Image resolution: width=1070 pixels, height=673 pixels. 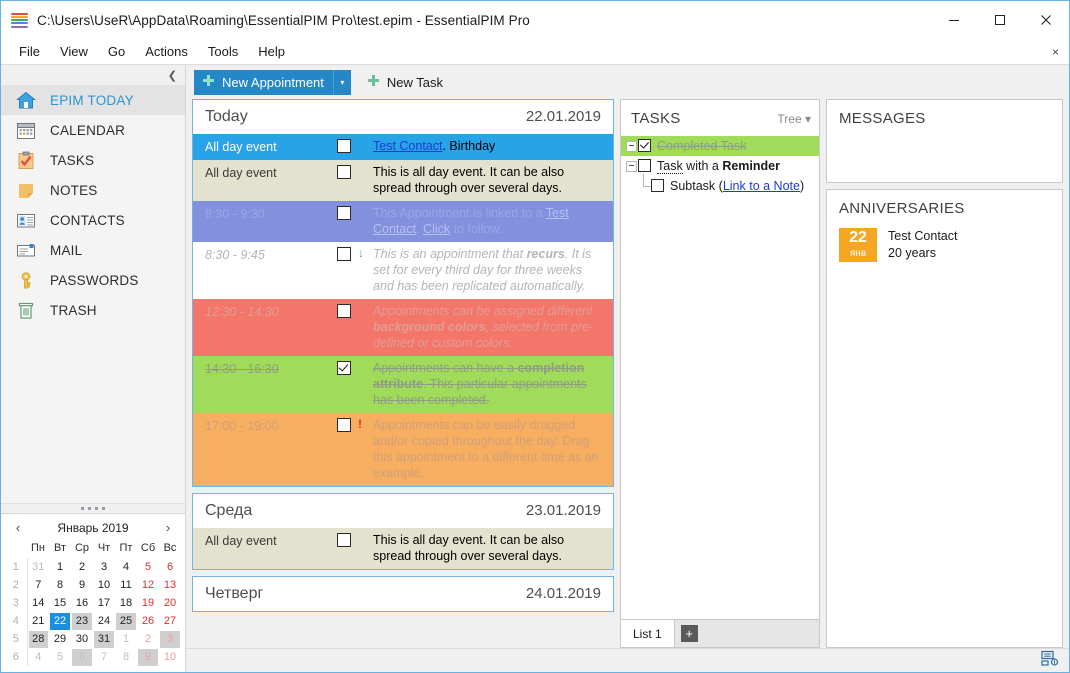 What do you see at coordinates (82, 621) in the screenshot?
I see `calendar-day: 23` at bounding box center [82, 621].